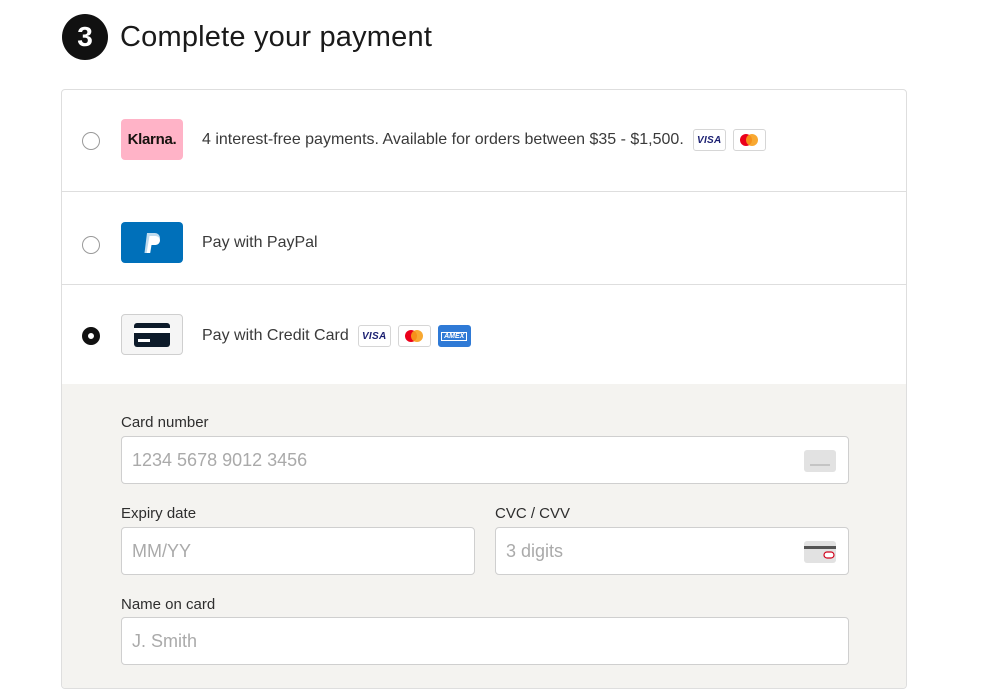 The width and height of the screenshot is (1000, 689). What do you see at coordinates (484, 335) in the screenshot?
I see `payment-option-credit-card: Pay with Credit Card VISA AMEX` at bounding box center [484, 335].